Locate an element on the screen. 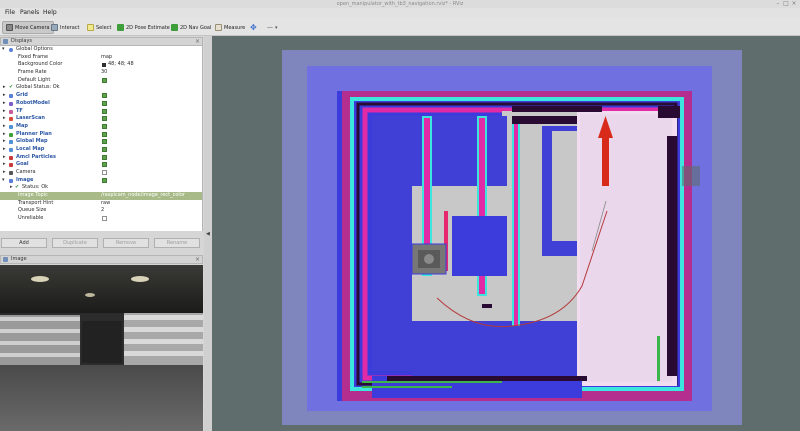  duplicate-button: Duplicate is located at coordinates (75, 243).